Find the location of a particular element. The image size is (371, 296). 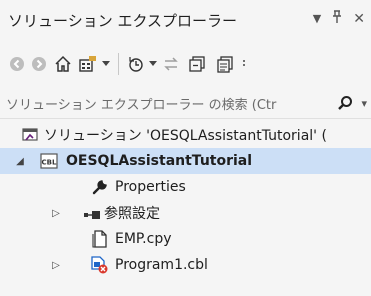

tree-row-properties: Properties is located at coordinates (185, 187).